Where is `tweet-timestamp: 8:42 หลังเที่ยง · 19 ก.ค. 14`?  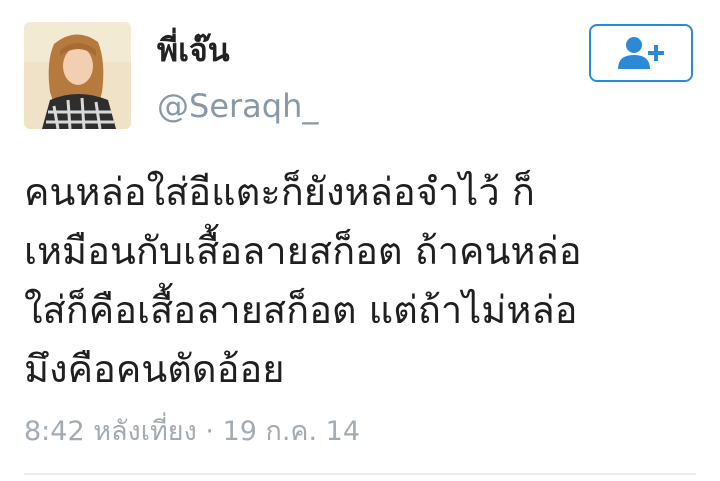
tweet-timestamp: 8:42 หลังเที่ยง · 19 ก.ค. 14 is located at coordinates (192, 432).